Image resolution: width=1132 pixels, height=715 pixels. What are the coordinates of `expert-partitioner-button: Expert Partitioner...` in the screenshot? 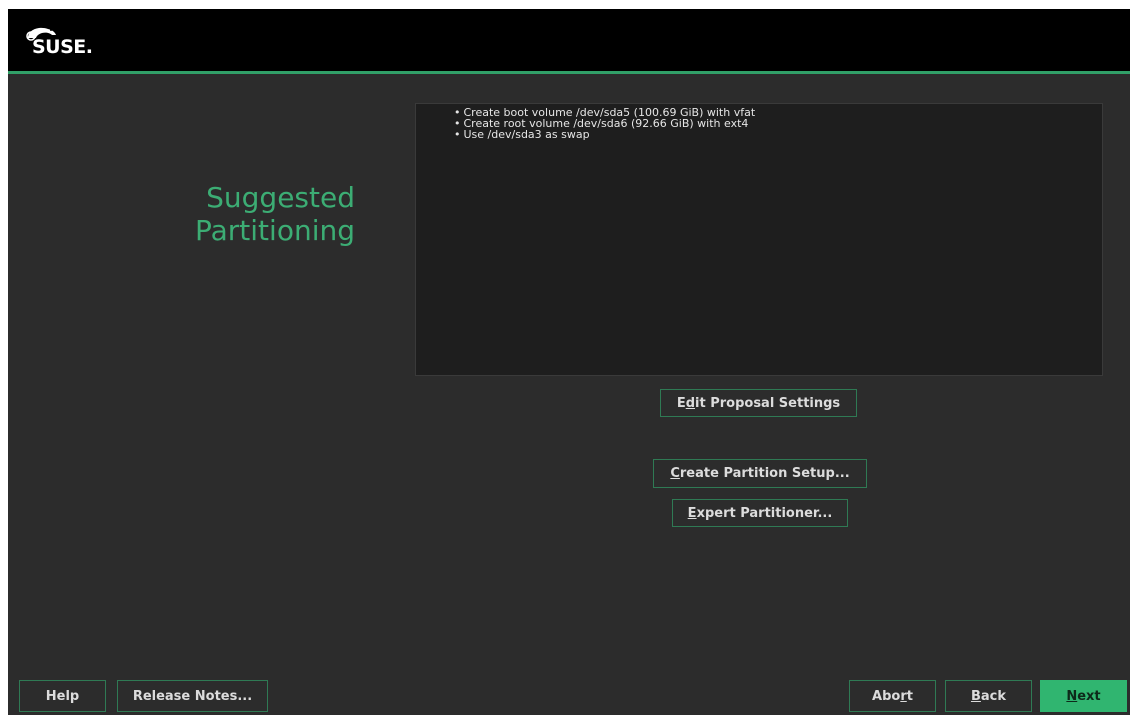 It's located at (760, 513).